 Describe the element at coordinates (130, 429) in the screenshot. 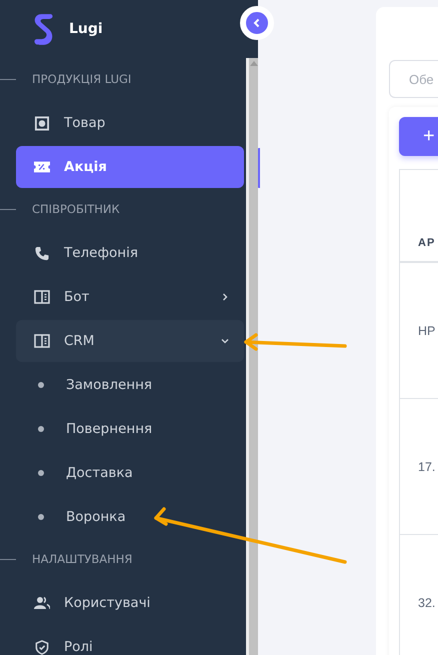

I see `submenu-item: Повернення` at that location.